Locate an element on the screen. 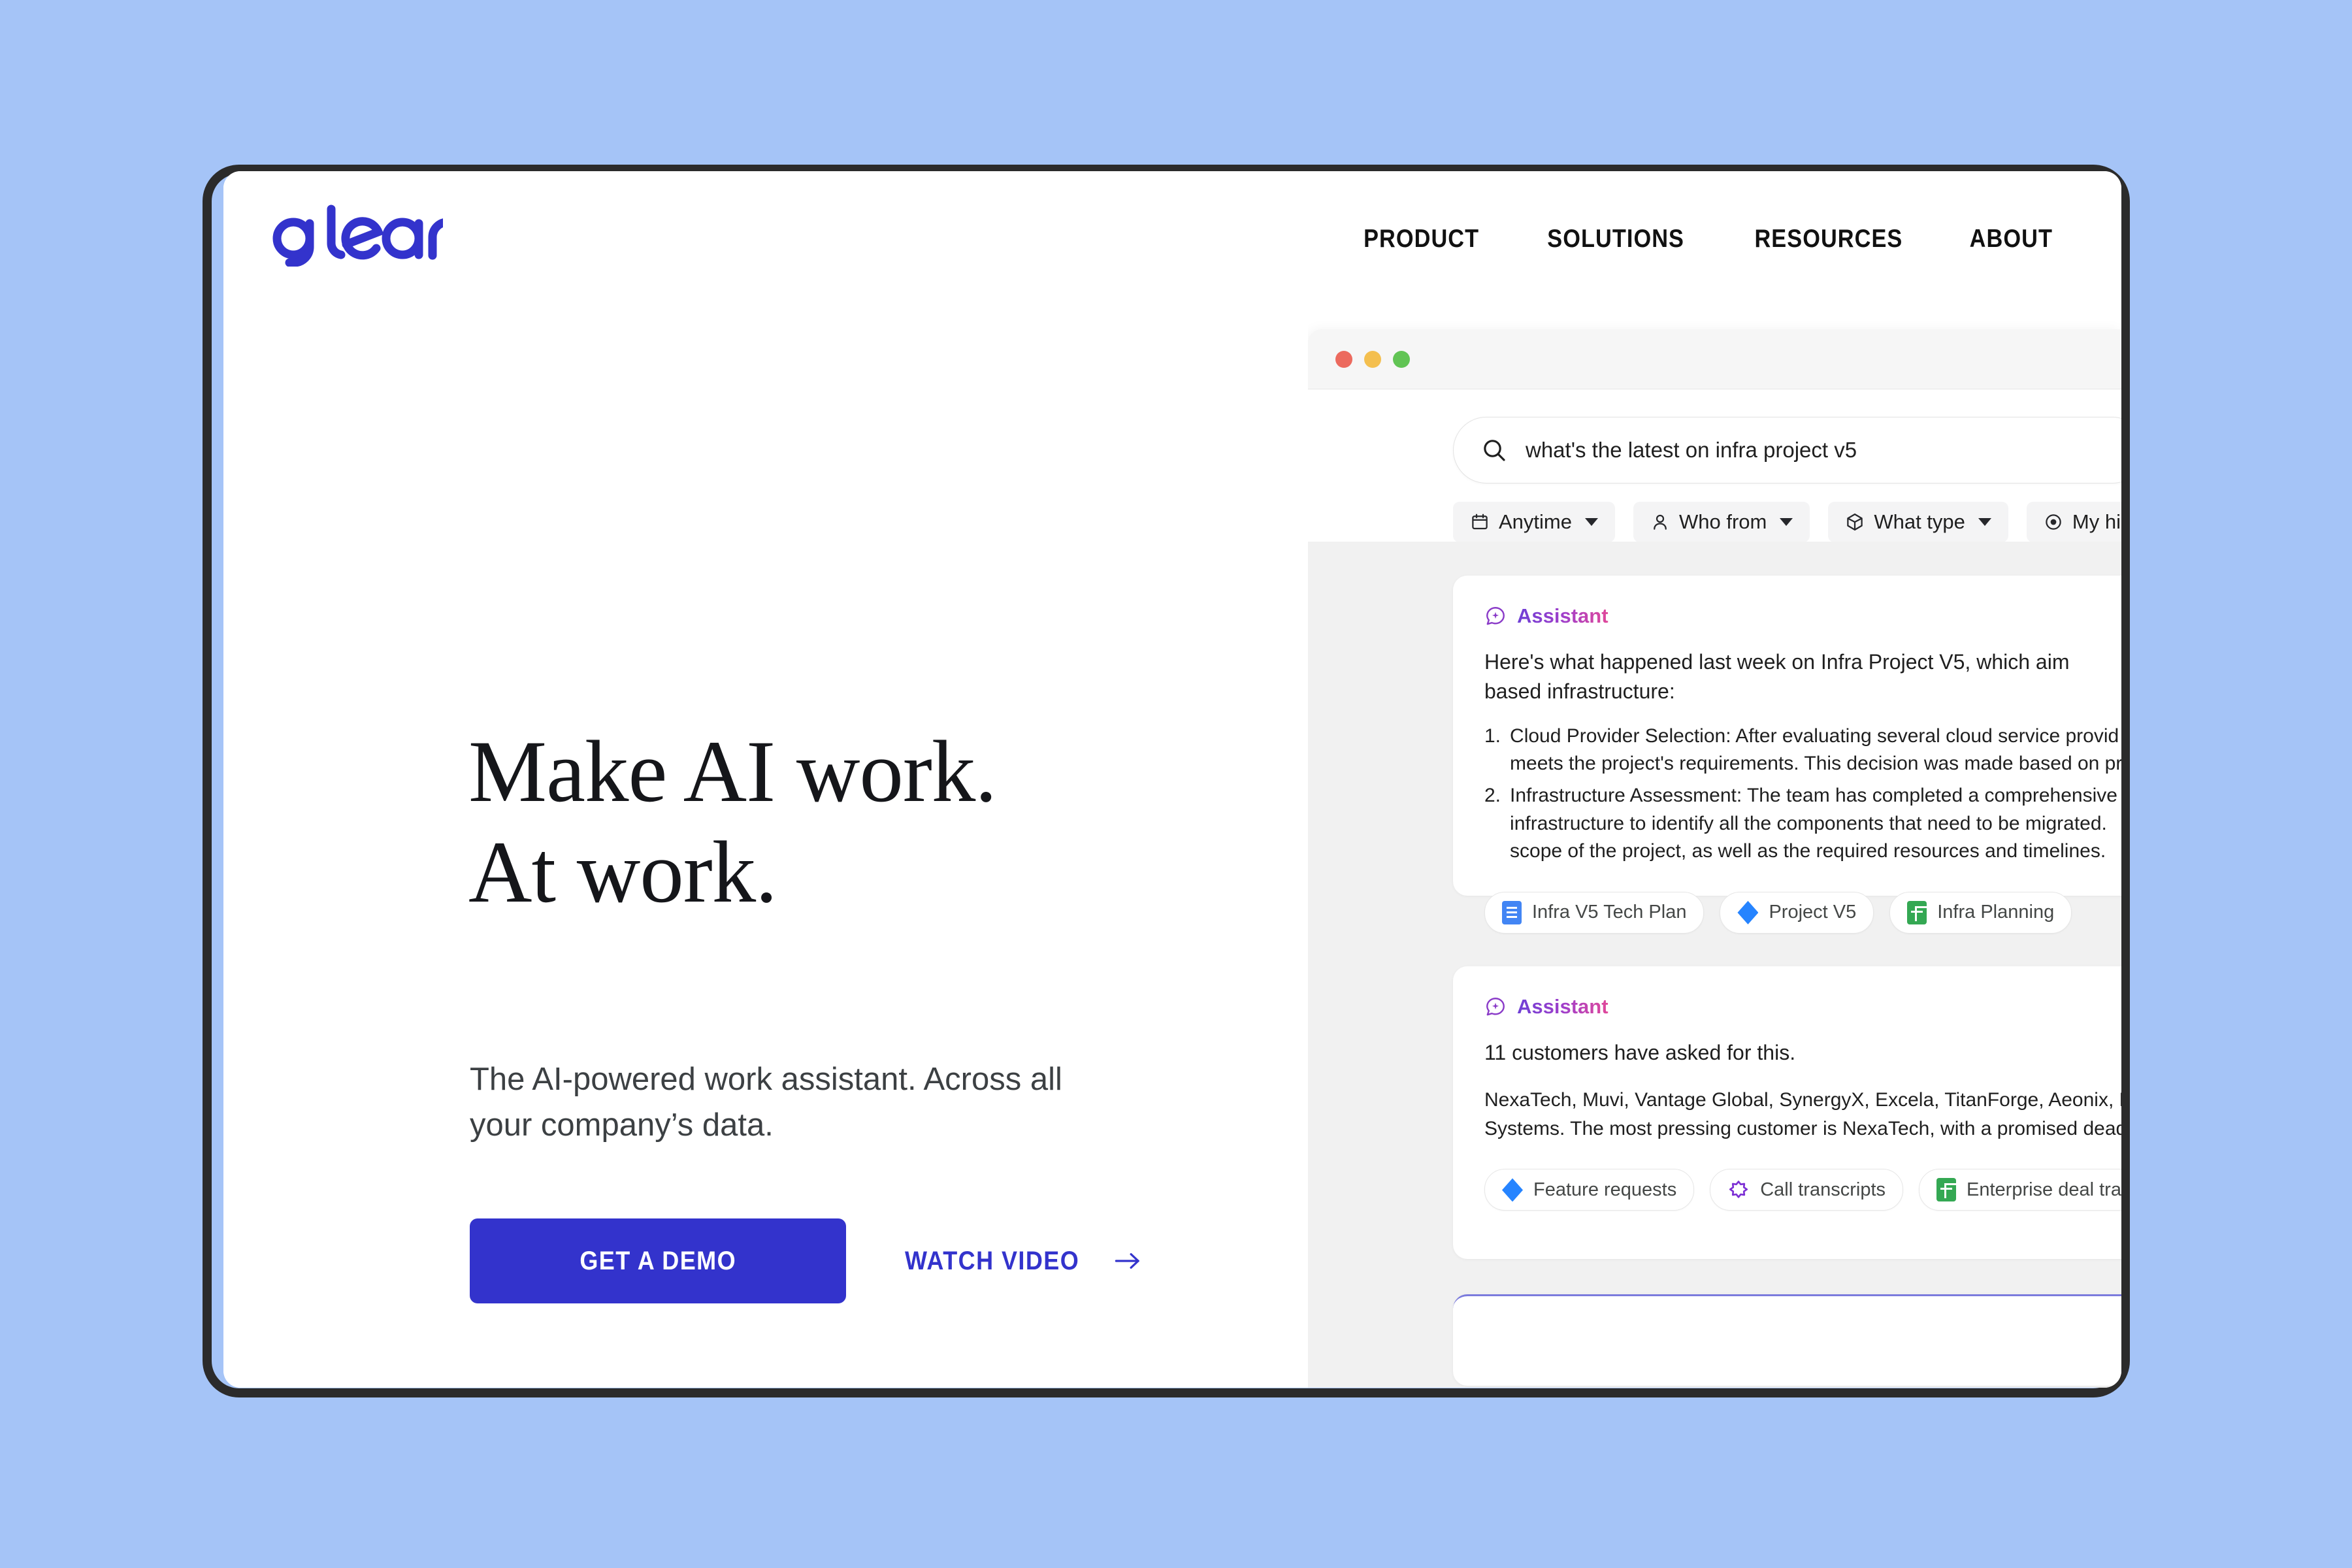  hero-title-line-1: Make AI work. is located at coordinates (732, 772).